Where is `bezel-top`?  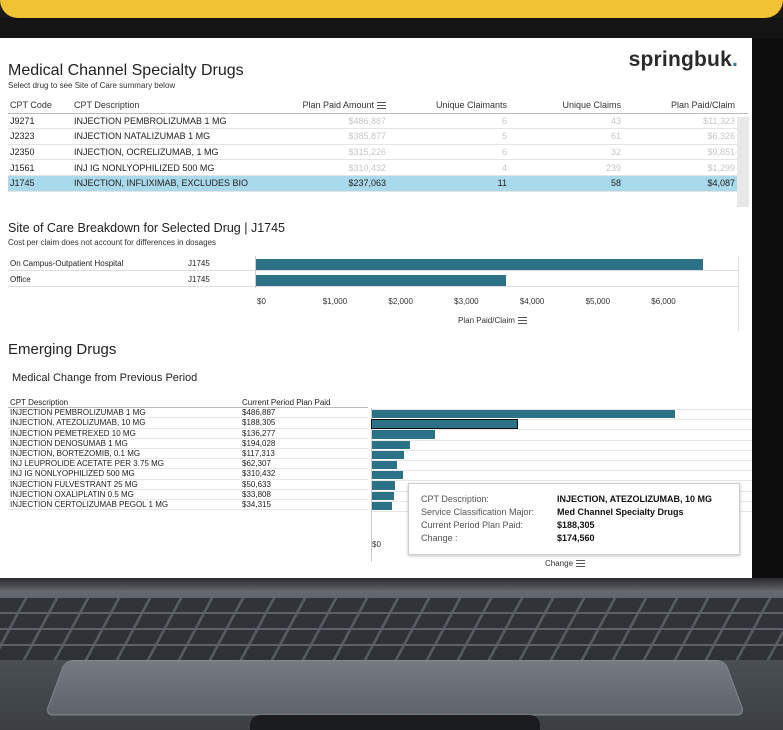
bezel-top is located at coordinates (391, 29).